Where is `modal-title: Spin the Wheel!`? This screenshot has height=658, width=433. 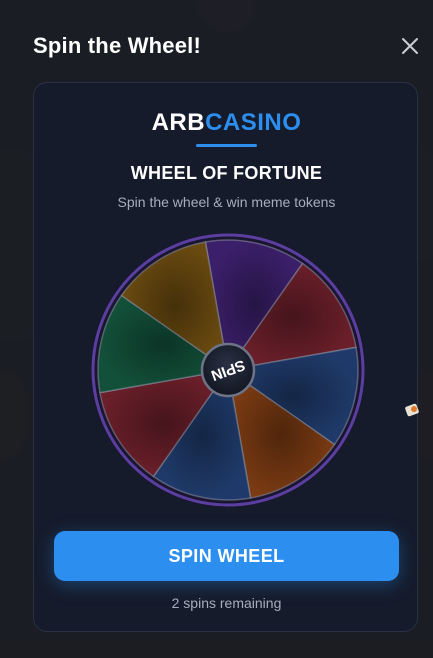
modal-title: Spin the Wheel! is located at coordinates (117, 45).